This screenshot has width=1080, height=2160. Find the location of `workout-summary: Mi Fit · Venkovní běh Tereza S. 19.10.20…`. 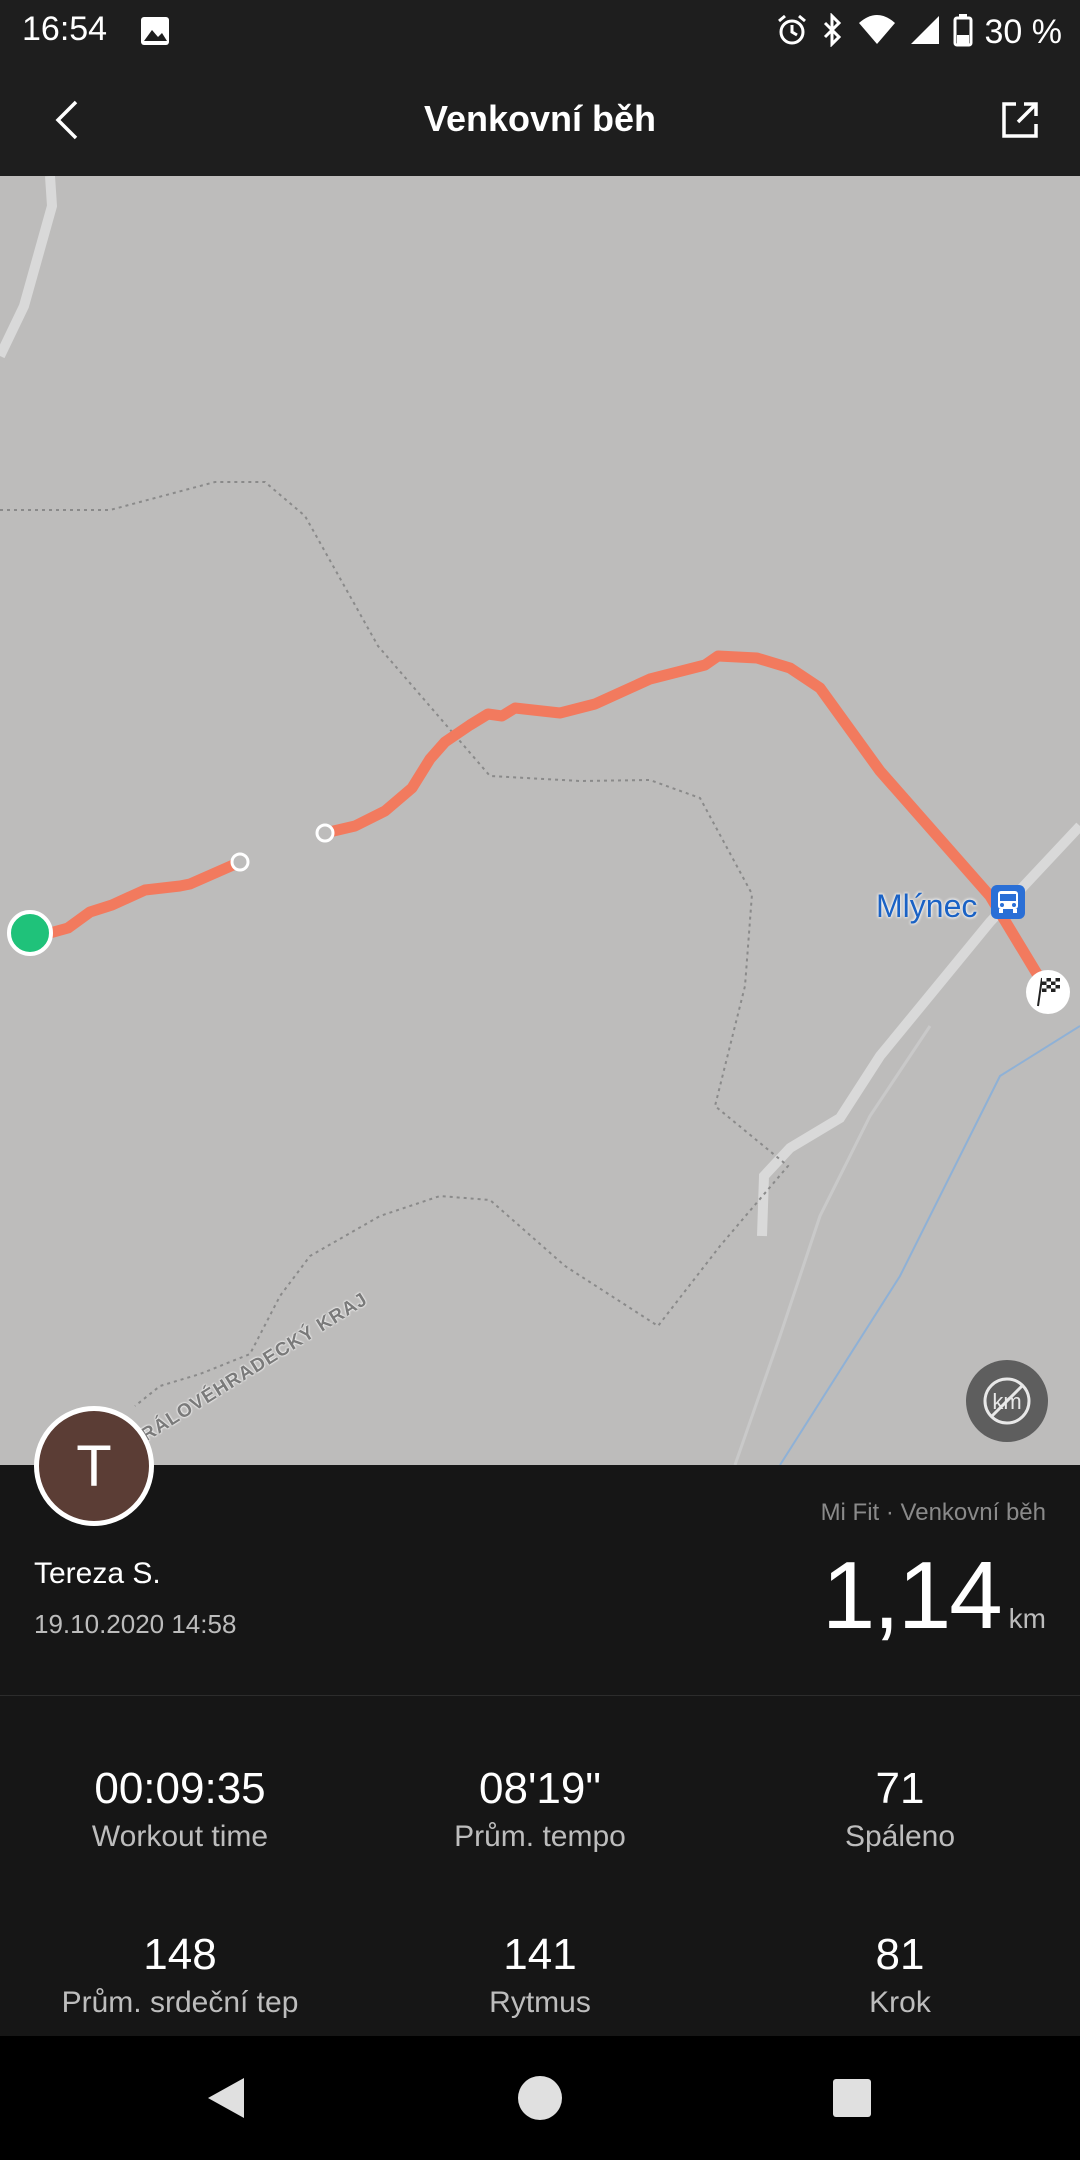

workout-summary: Mi Fit · Venkovní běh Tereza S. 19.10.20… is located at coordinates (540, 1580).